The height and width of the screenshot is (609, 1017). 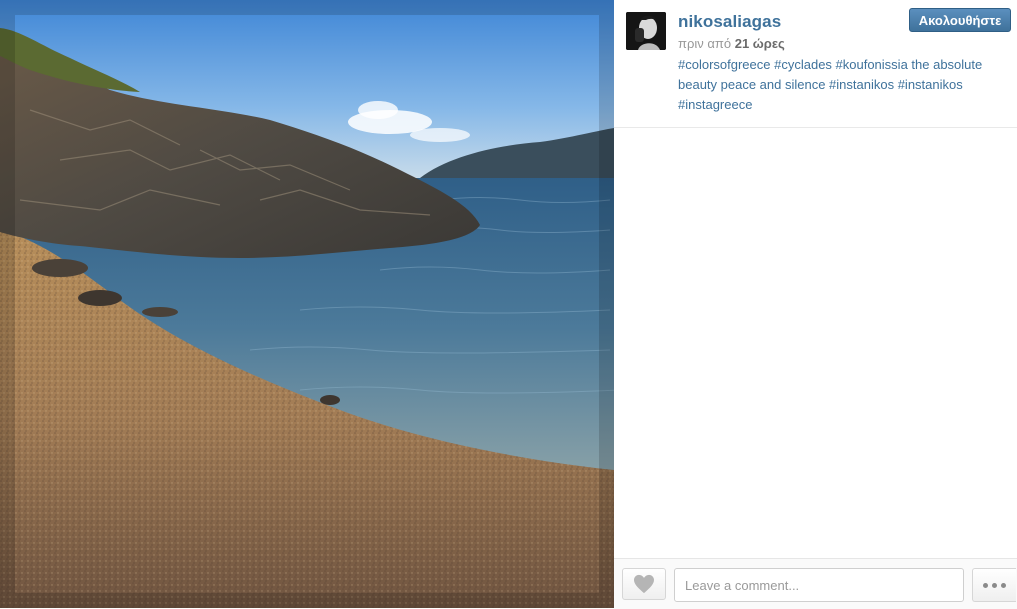 I want to click on time-prefix: πριν από, so click(x=705, y=43).